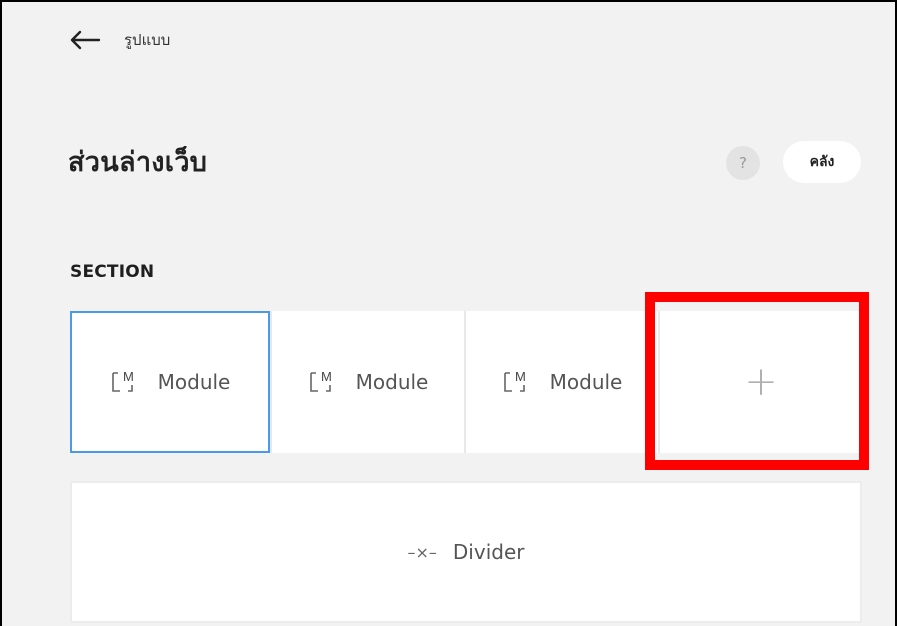 This screenshot has height=626, width=897. I want to click on section-heading: SECTION, so click(112, 272).